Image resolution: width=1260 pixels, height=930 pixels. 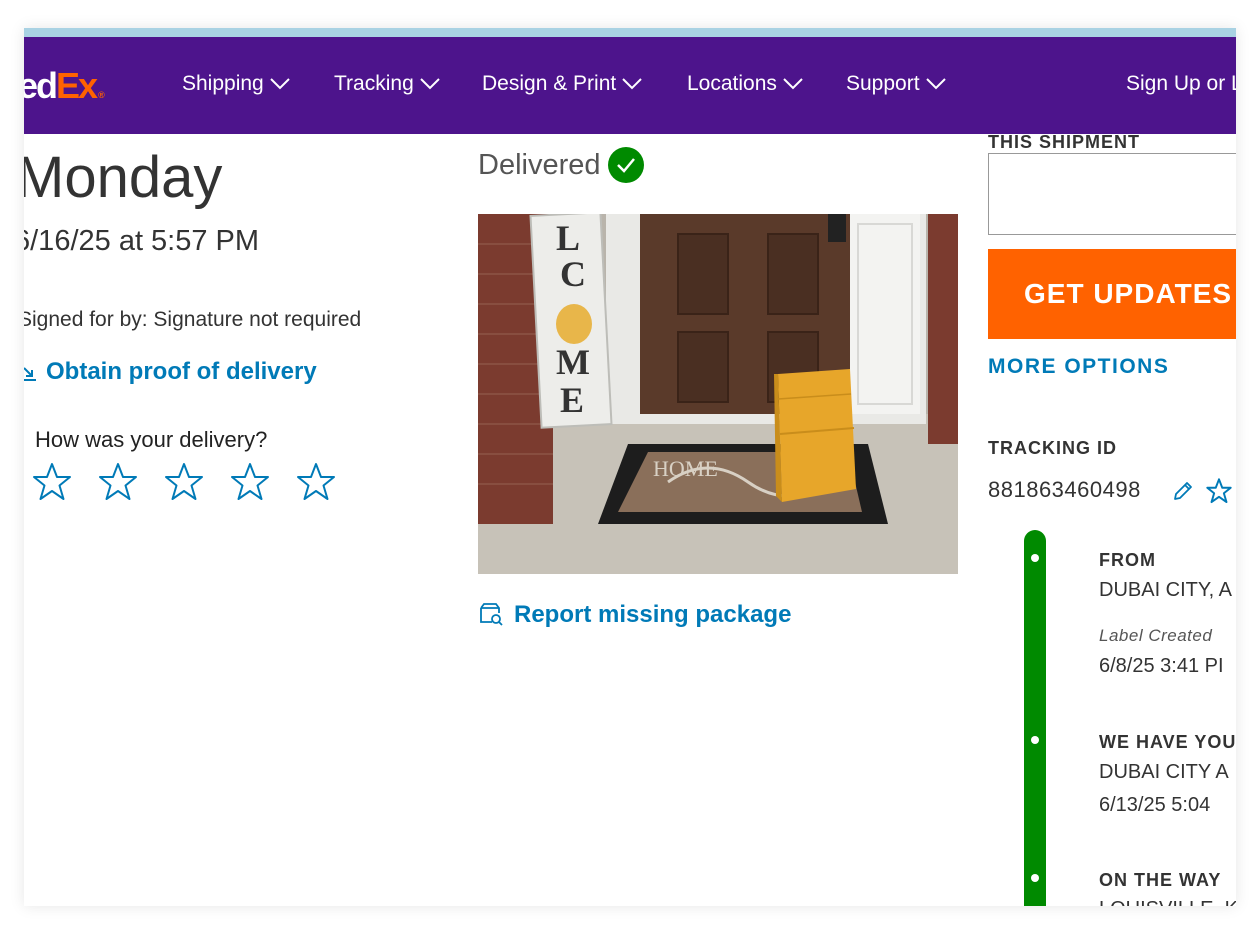 What do you see at coordinates (1183, 491) in the screenshot?
I see `pencil-icon` at bounding box center [1183, 491].